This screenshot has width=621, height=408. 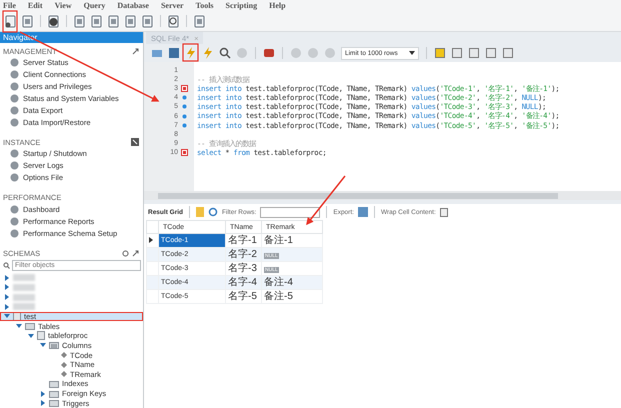 I want to click on menu-item: File, so click(x=9, y=5).